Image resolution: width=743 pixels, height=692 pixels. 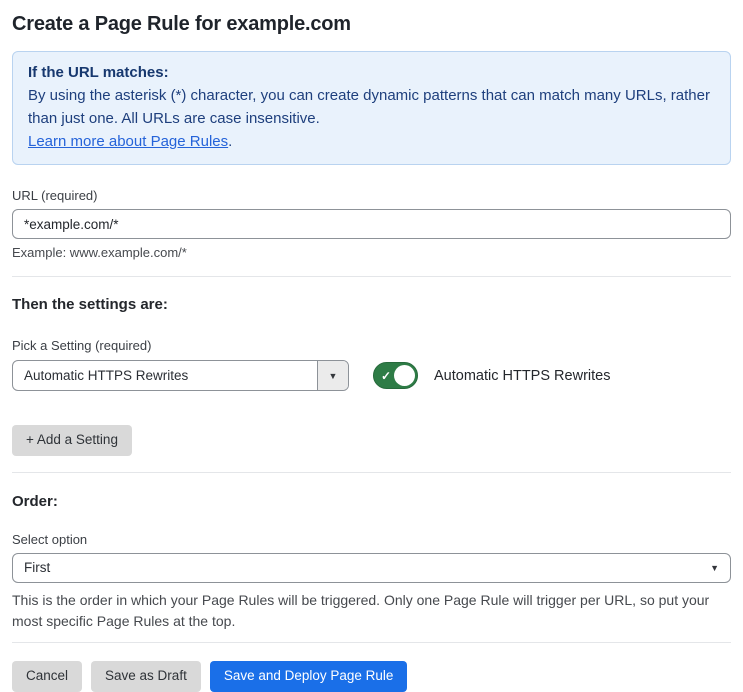 I want to click on url-input, so click(x=371, y=224).